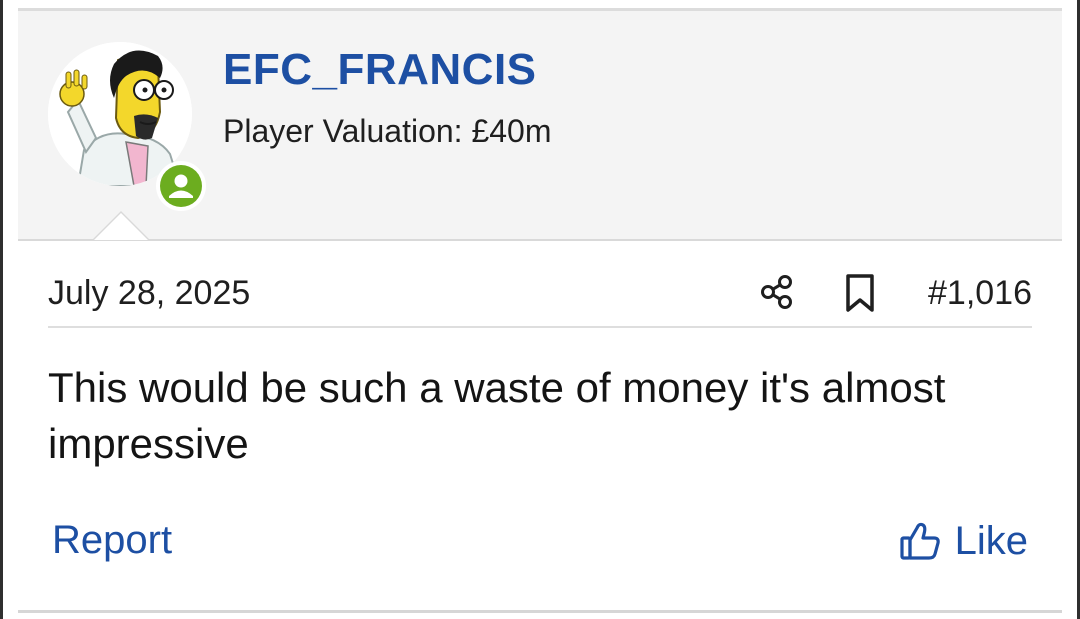 The height and width of the screenshot is (619, 1080). What do you see at coordinates (149, 293) in the screenshot?
I see `post-date: July 28, 2025` at bounding box center [149, 293].